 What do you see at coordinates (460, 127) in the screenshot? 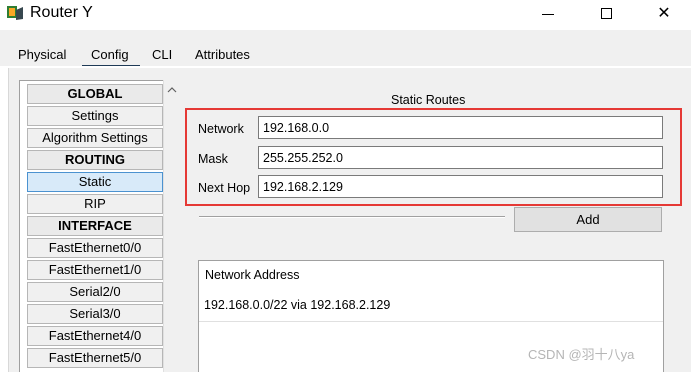
I see `network-field` at bounding box center [460, 127].